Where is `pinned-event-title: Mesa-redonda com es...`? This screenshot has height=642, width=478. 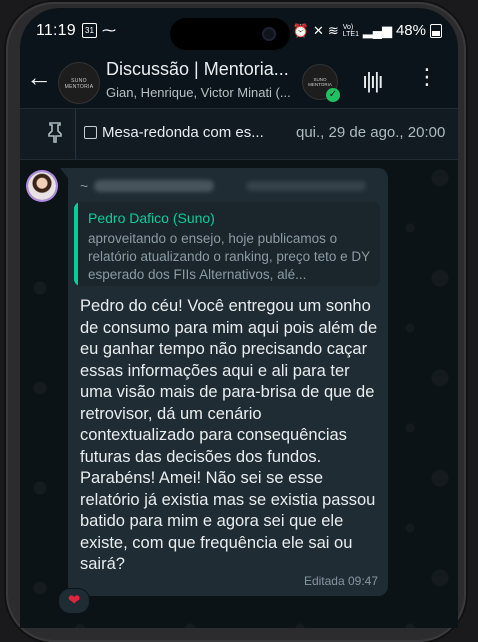
pinned-event-title: Mesa-redonda com es... is located at coordinates (183, 132).